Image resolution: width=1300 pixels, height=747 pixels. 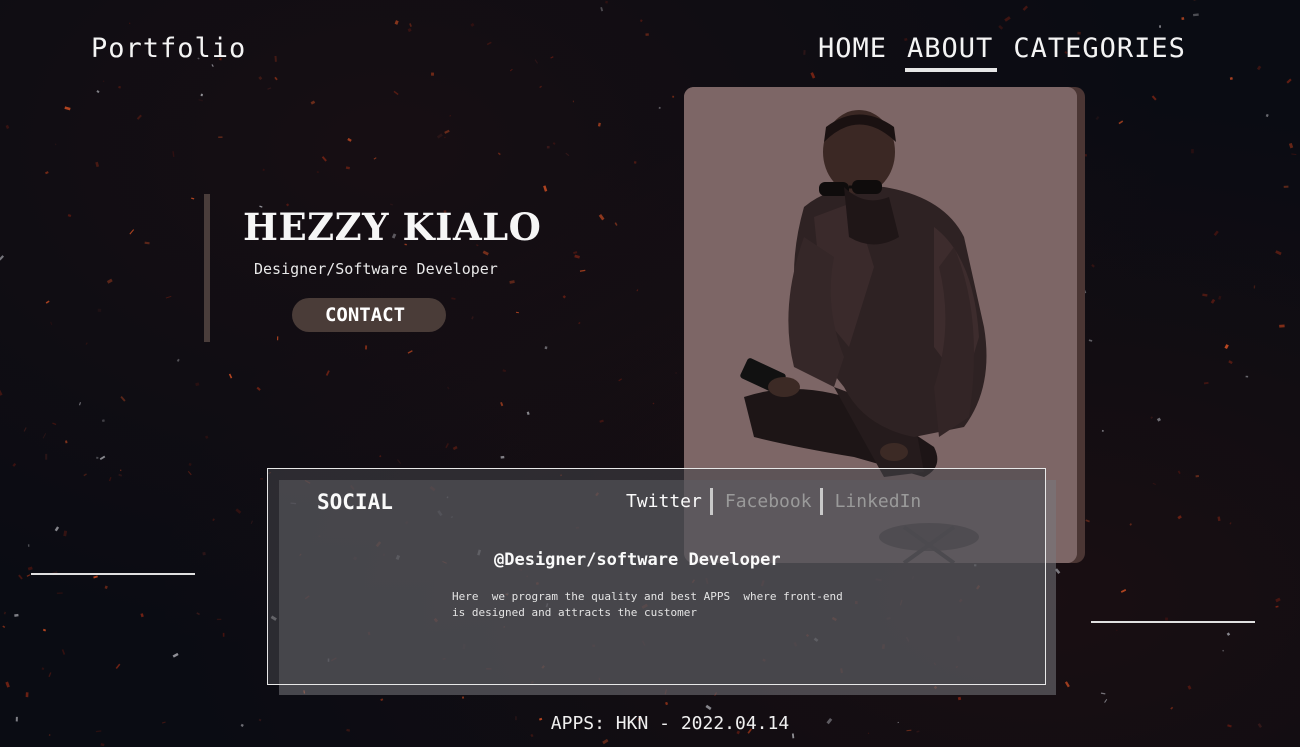 What do you see at coordinates (821, 501) in the screenshot?
I see `tab-divider` at bounding box center [821, 501].